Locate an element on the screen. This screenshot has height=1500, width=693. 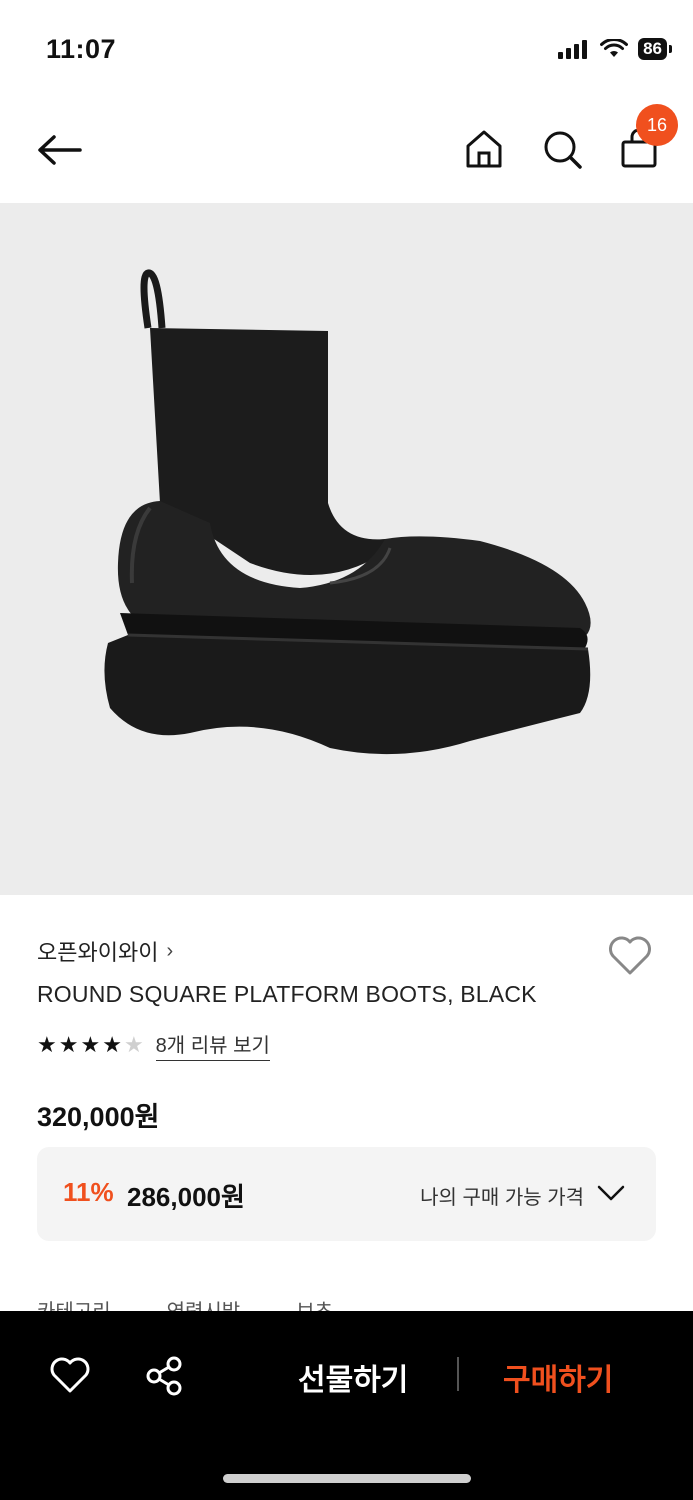
status-icons: 86 is located at coordinates (615, 49).